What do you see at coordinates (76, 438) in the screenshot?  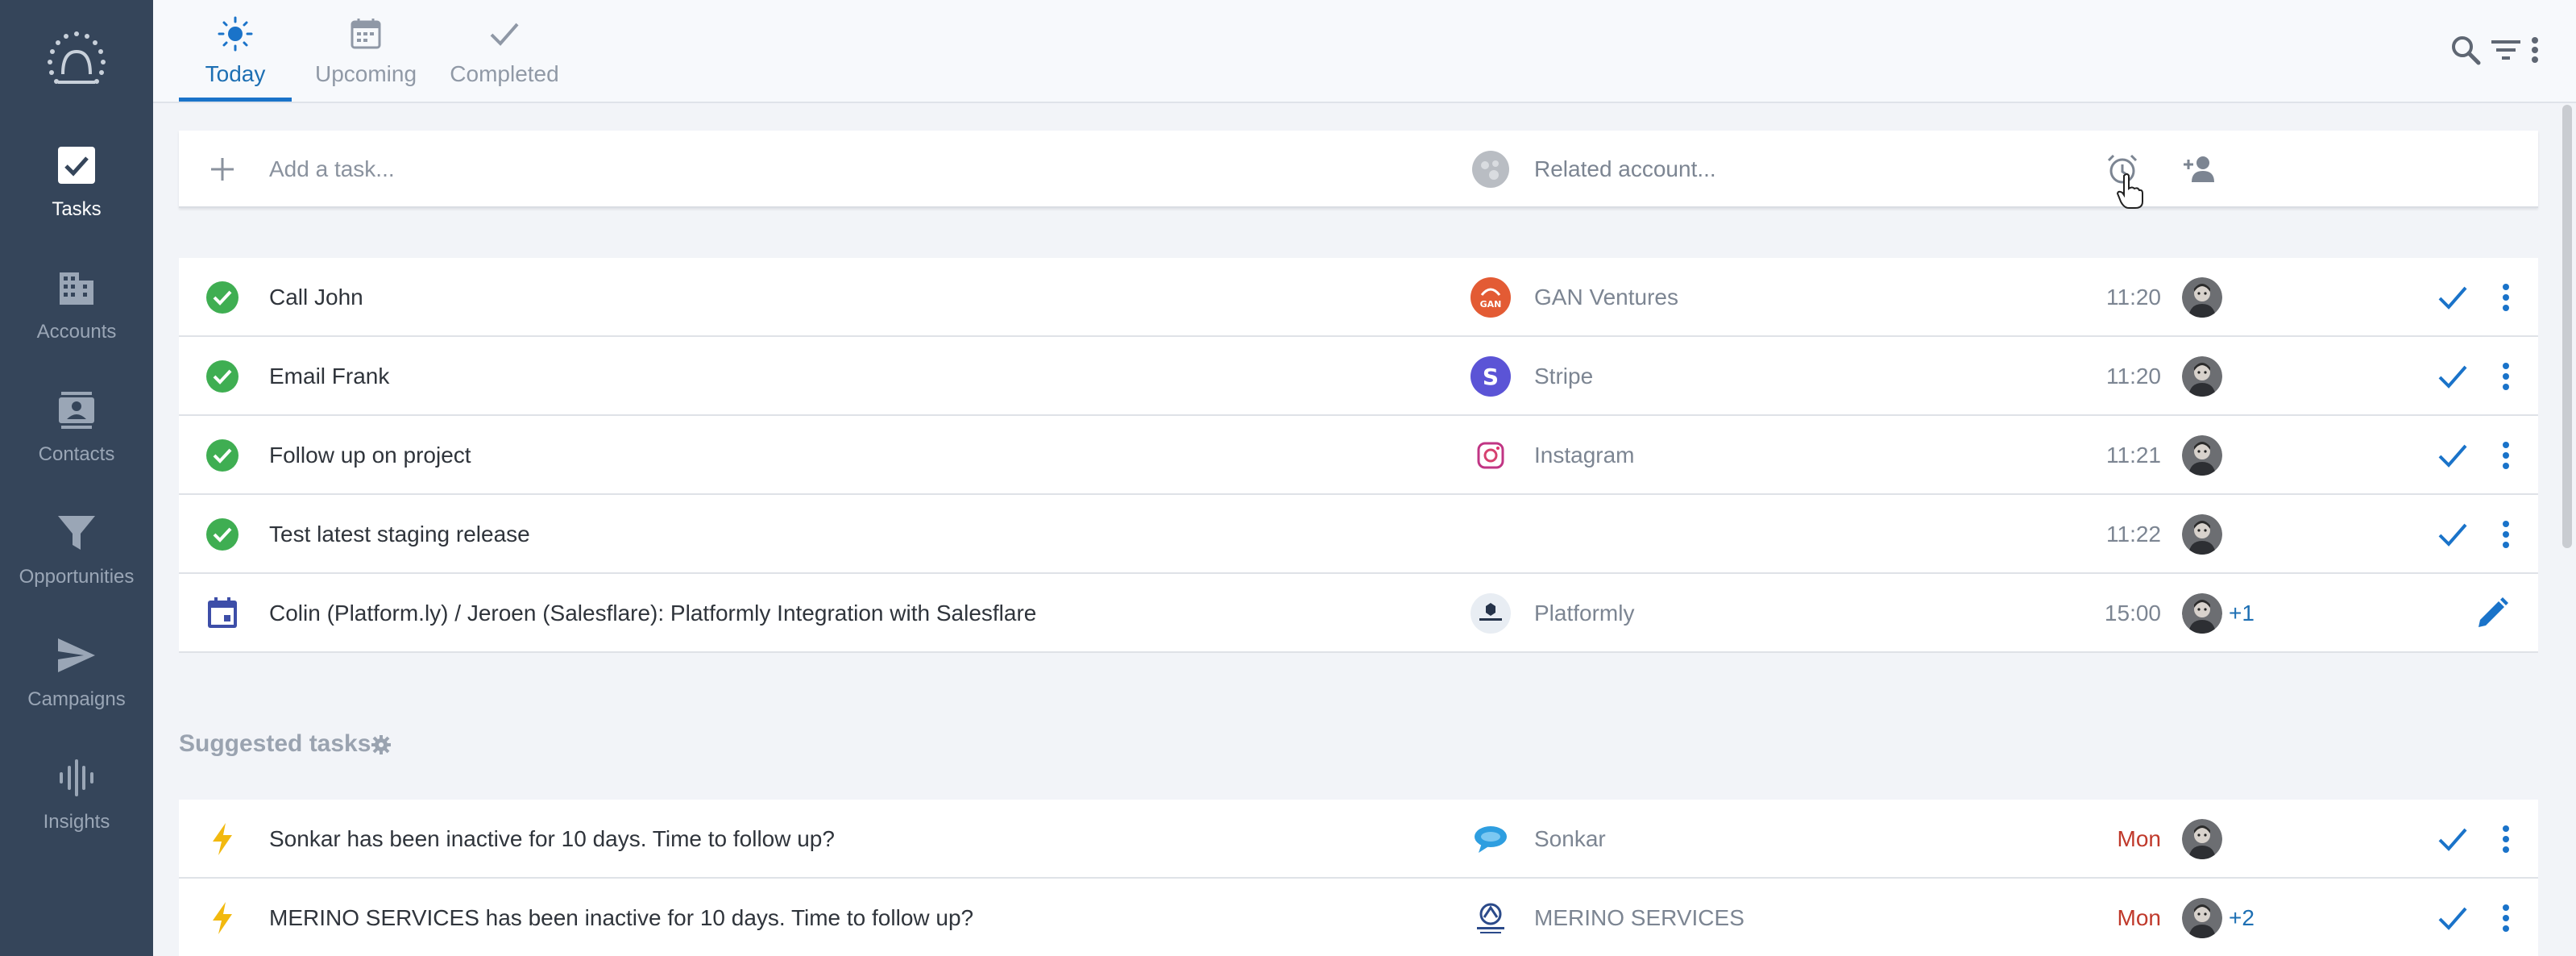 I see `sidebar-item-contacts: Contacts` at bounding box center [76, 438].